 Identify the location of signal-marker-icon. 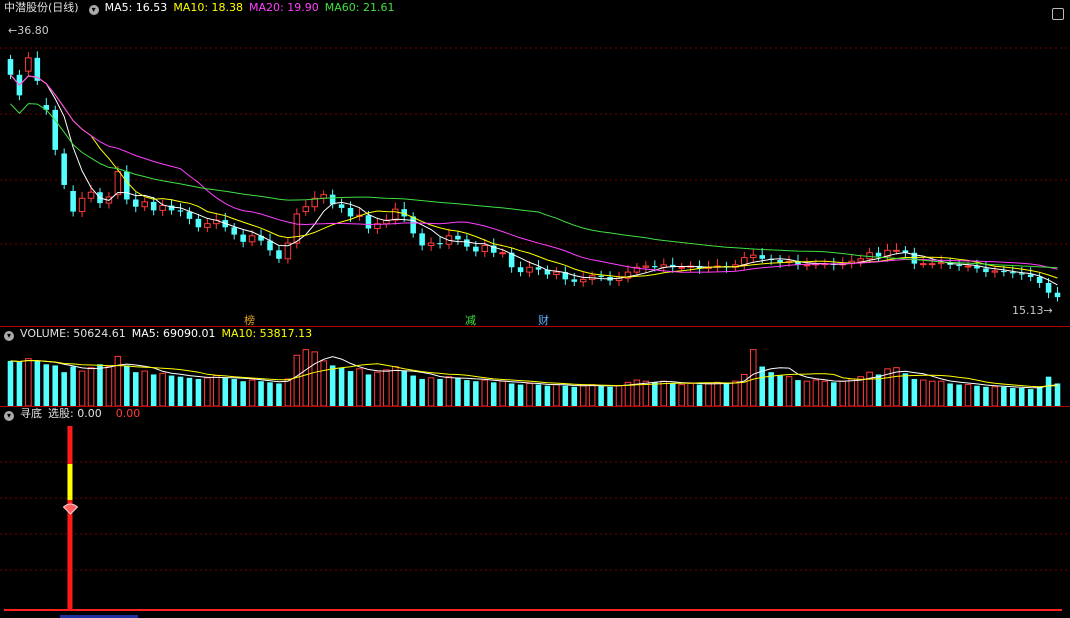
(70, 509).